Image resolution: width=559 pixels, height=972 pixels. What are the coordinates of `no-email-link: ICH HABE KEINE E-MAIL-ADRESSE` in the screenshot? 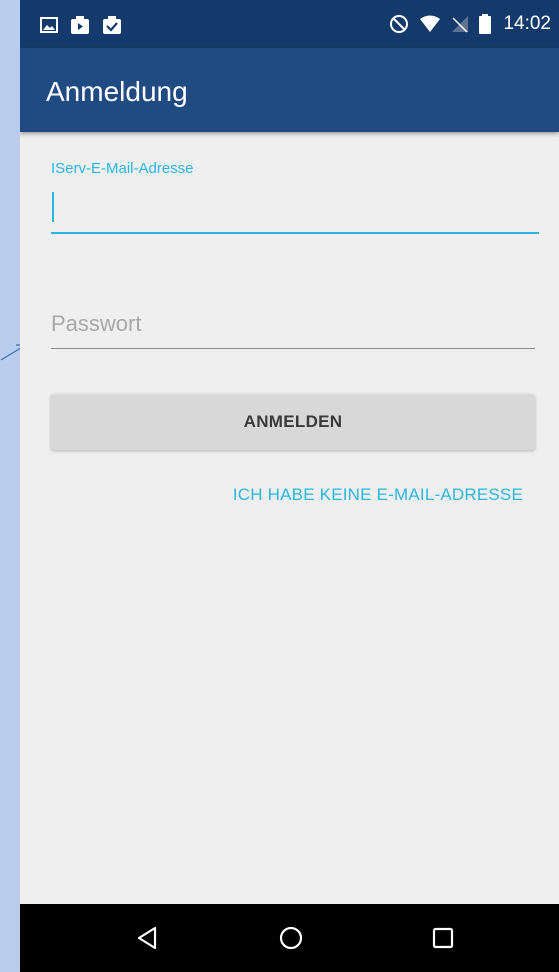 It's located at (378, 495).